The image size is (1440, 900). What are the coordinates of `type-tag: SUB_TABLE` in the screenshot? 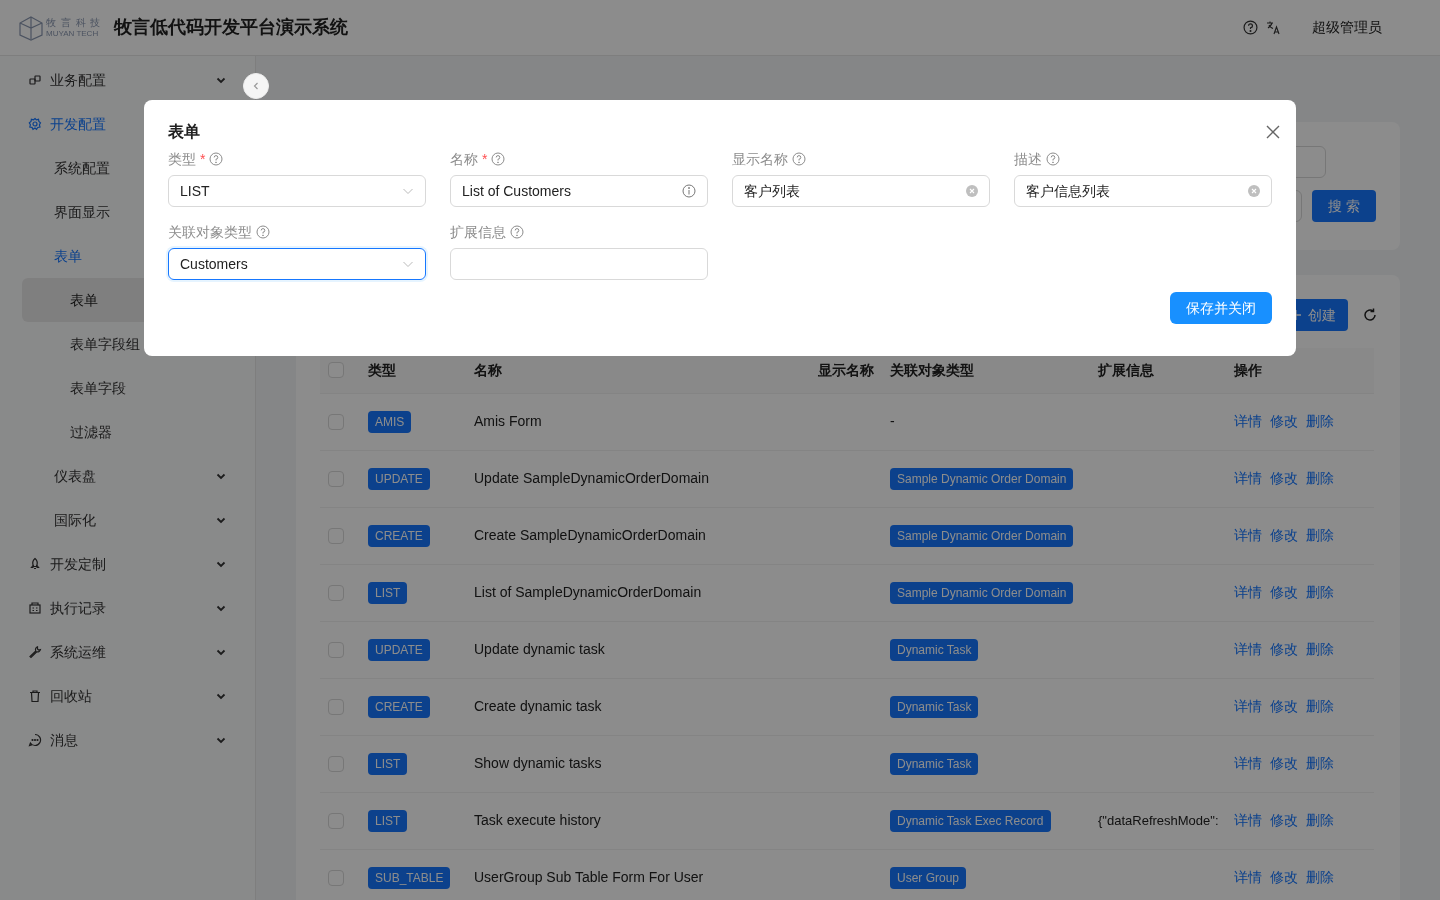 It's located at (409, 877).